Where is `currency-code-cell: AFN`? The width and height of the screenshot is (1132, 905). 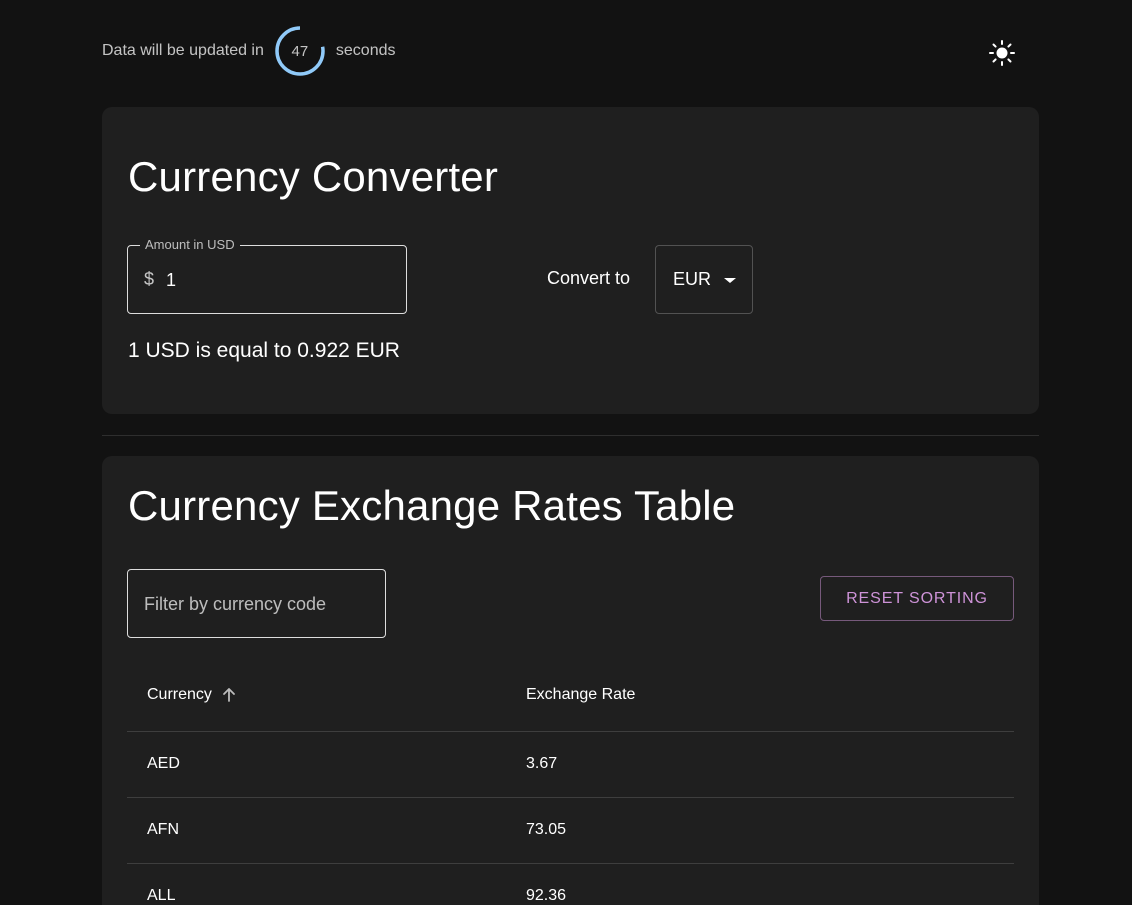
currency-code-cell: AFN is located at coordinates (316, 830).